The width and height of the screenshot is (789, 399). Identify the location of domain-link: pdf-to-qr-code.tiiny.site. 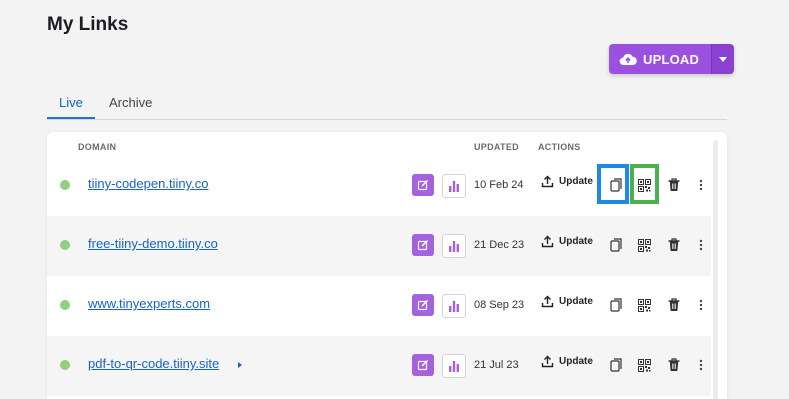
(153, 363).